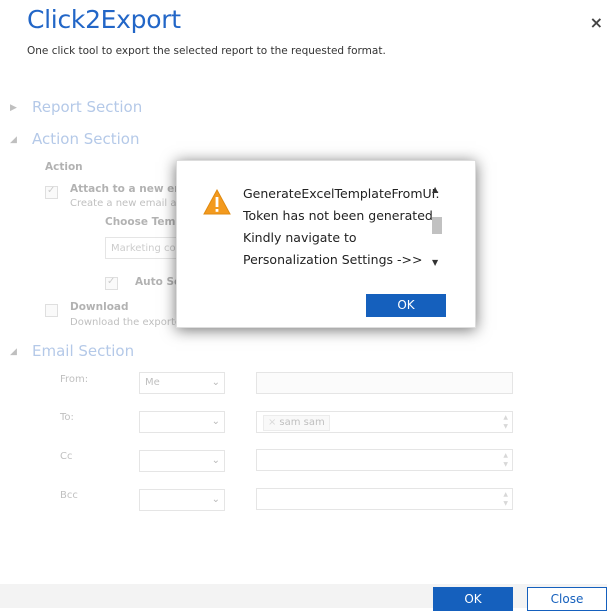  I want to click on scroll-down-icon: ▼, so click(435, 262).